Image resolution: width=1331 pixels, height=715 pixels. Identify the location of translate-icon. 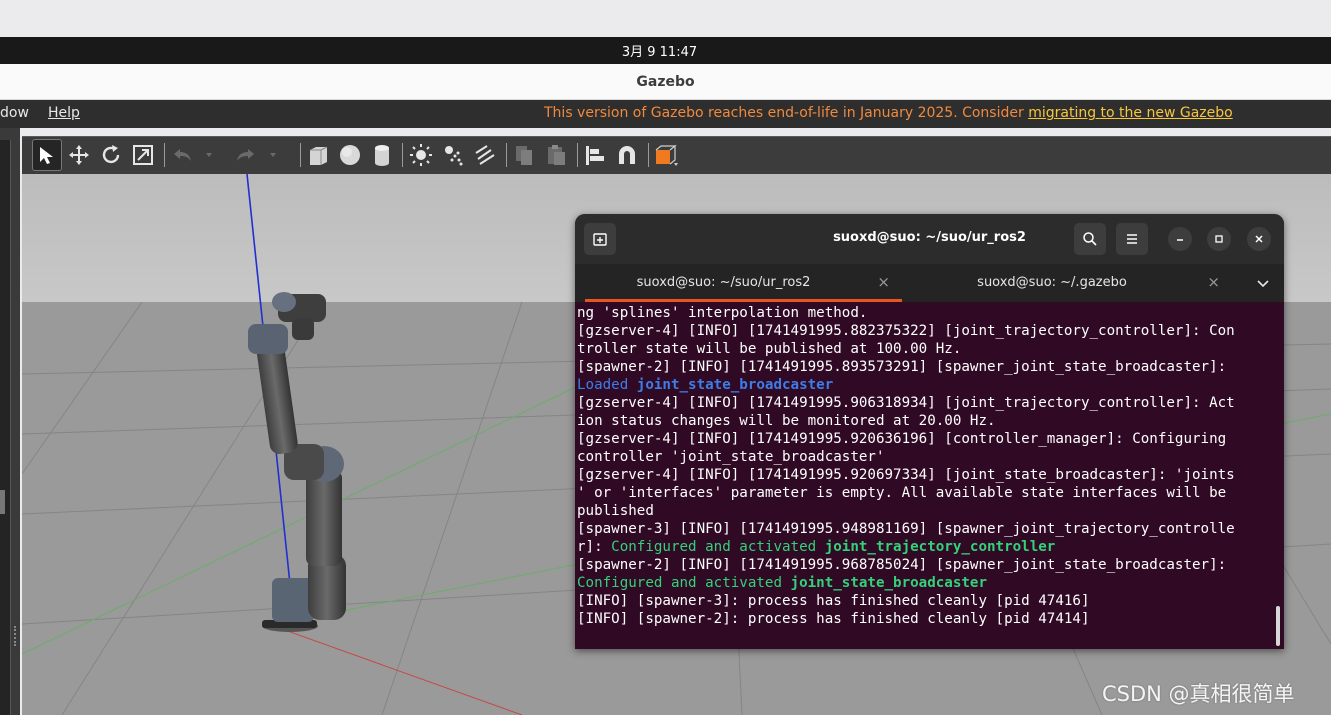
(79, 155).